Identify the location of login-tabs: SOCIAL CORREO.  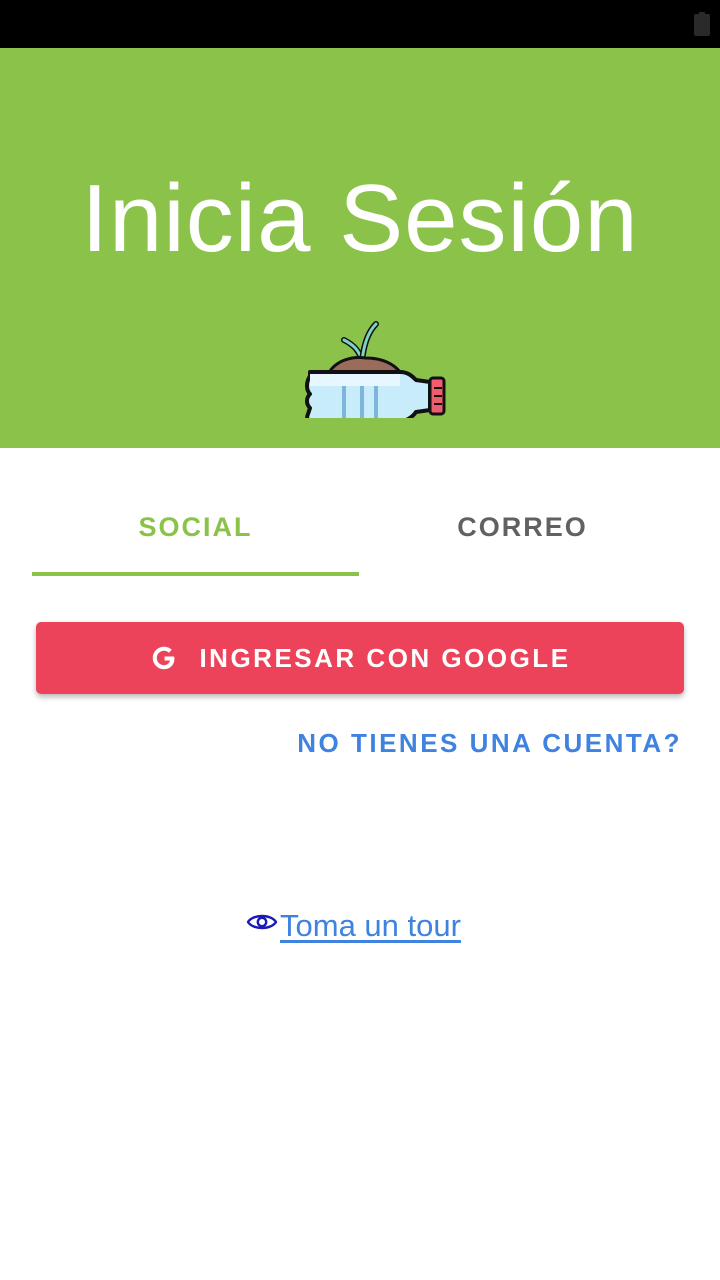
(360, 528).